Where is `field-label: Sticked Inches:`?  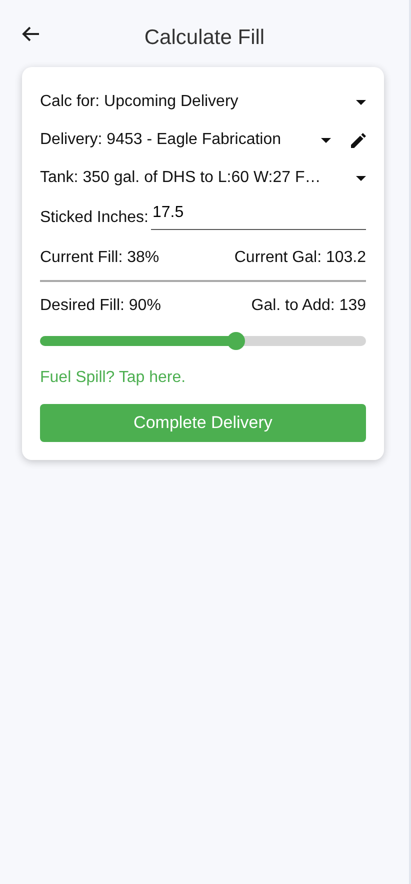 field-label: Sticked Inches: is located at coordinates (94, 218).